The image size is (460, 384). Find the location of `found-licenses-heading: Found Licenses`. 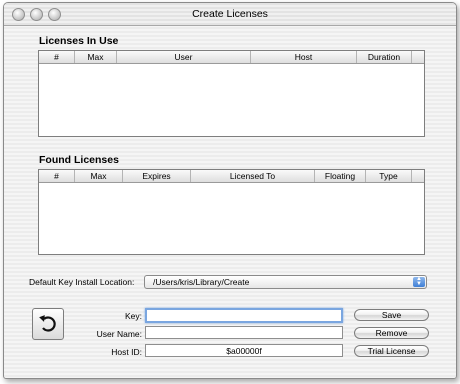

found-licenses-heading: Found Licenses is located at coordinates (79, 160).